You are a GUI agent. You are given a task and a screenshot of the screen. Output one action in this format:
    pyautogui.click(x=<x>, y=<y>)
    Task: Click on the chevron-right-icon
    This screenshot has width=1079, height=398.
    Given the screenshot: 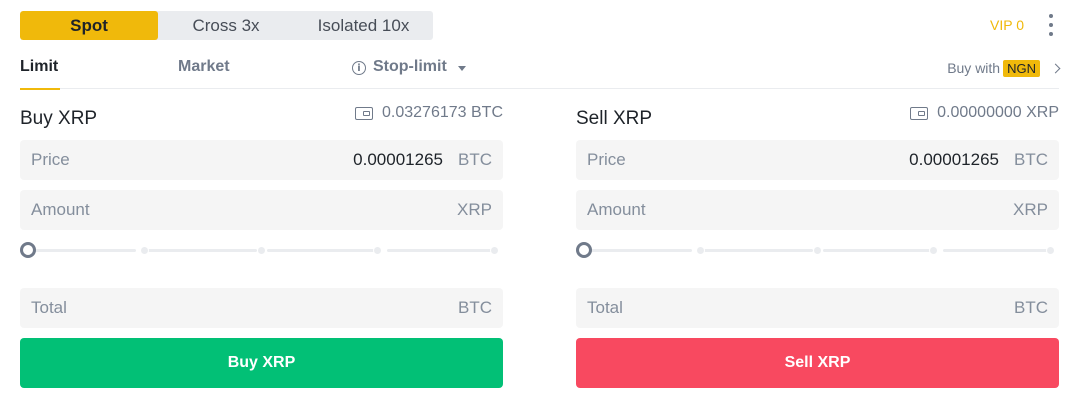 What is the action you would take?
    pyautogui.click(x=1055, y=68)
    